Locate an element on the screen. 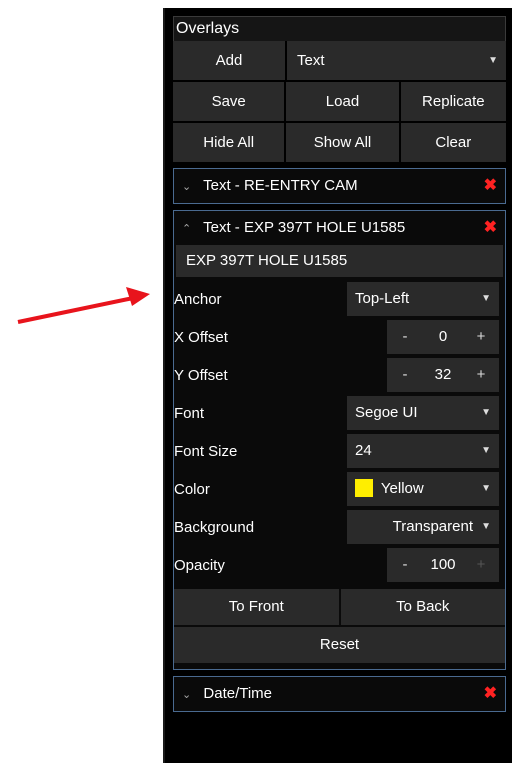 The image size is (512, 763). background-row: Background Transparent ▼ is located at coordinates (339, 528).